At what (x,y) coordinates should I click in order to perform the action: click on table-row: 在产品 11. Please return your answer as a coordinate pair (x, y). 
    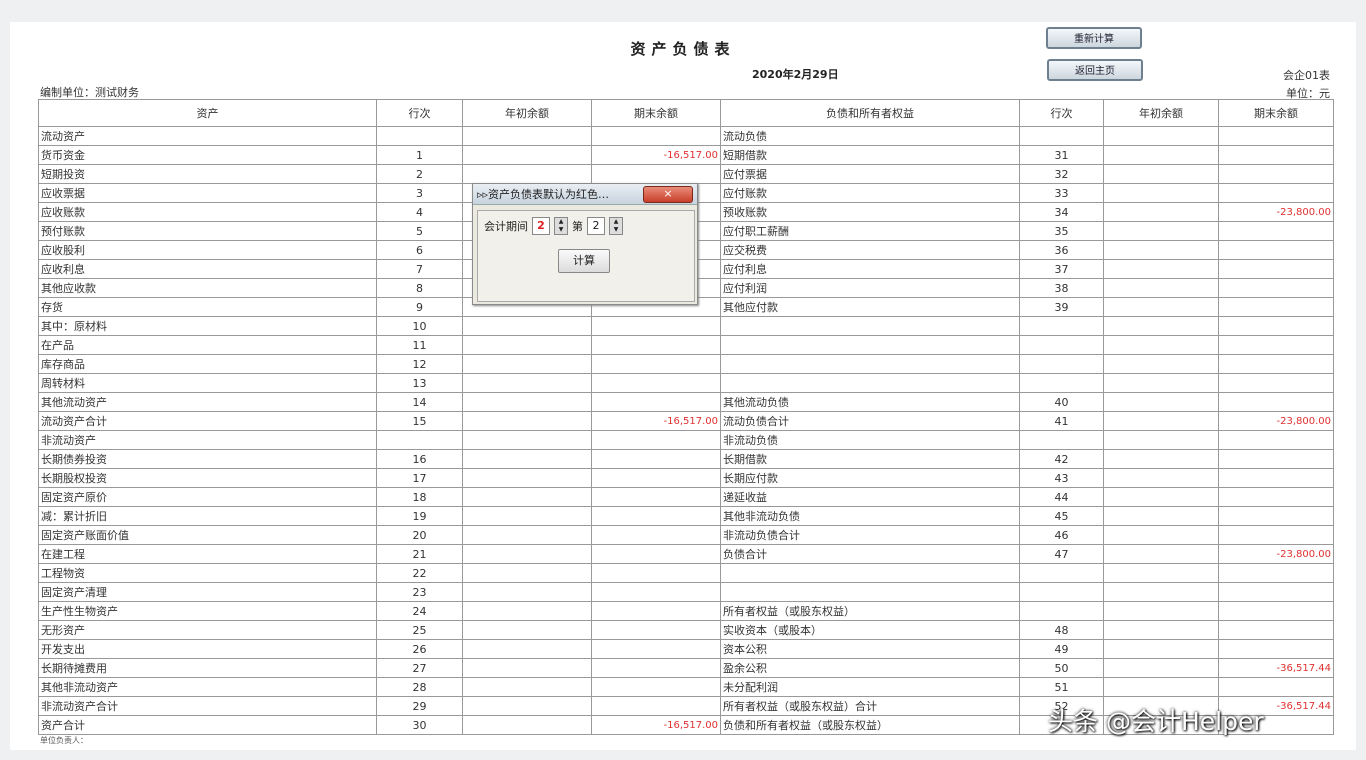
    Looking at the image, I should click on (686, 345).